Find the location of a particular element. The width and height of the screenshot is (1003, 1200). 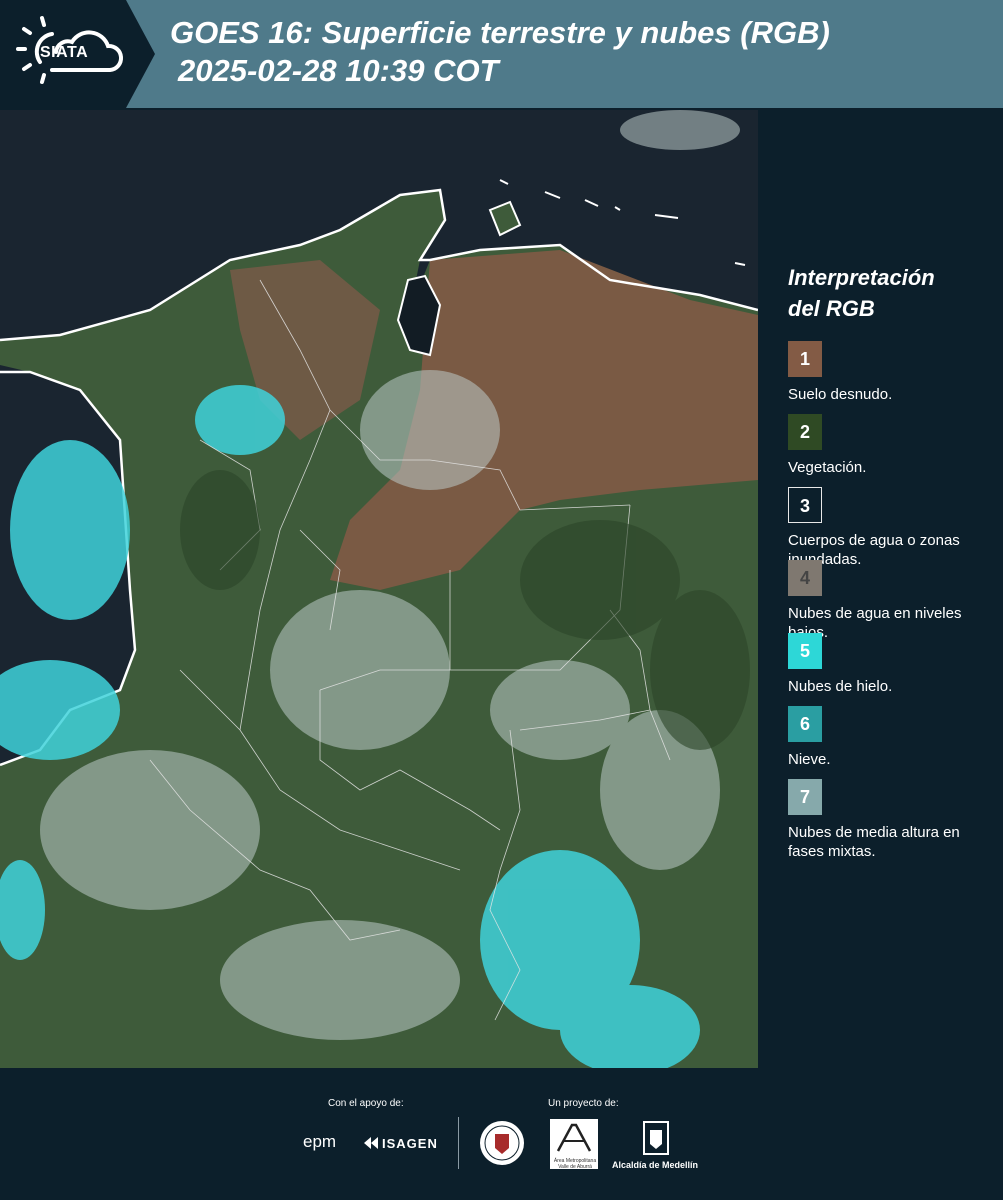

legend-swatch: 6 is located at coordinates (805, 724).